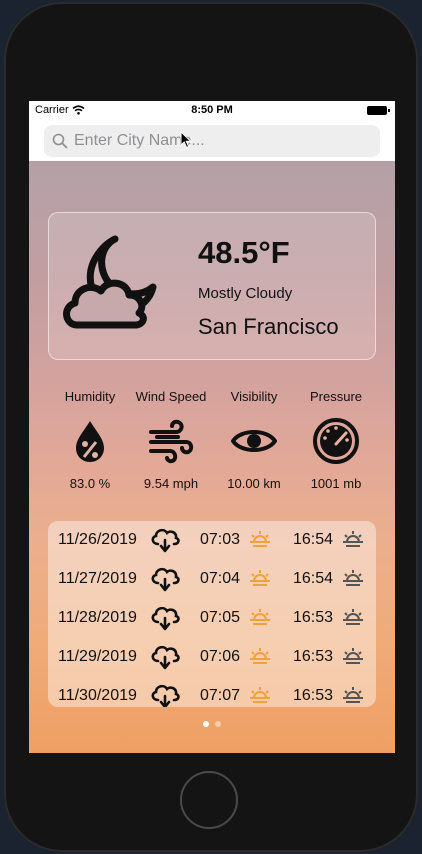 The height and width of the screenshot is (854, 422). I want to click on wind-icon, so click(171, 441).